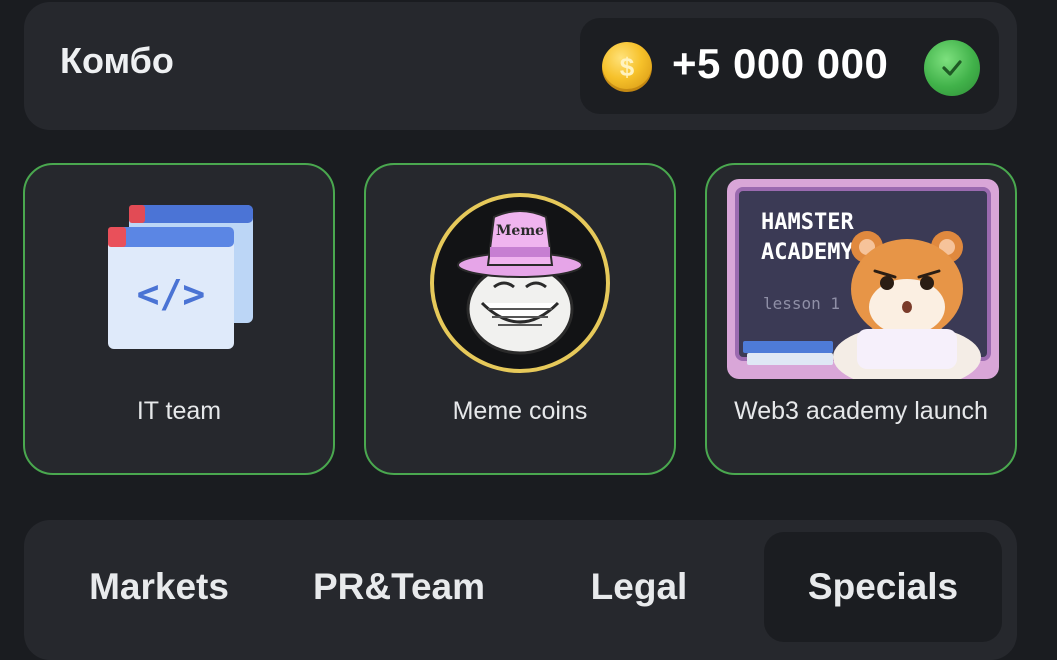 Image resolution: width=1057 pixels, height=660 pixels. I want to click on tab-legal: Legal, so click(639, 587).